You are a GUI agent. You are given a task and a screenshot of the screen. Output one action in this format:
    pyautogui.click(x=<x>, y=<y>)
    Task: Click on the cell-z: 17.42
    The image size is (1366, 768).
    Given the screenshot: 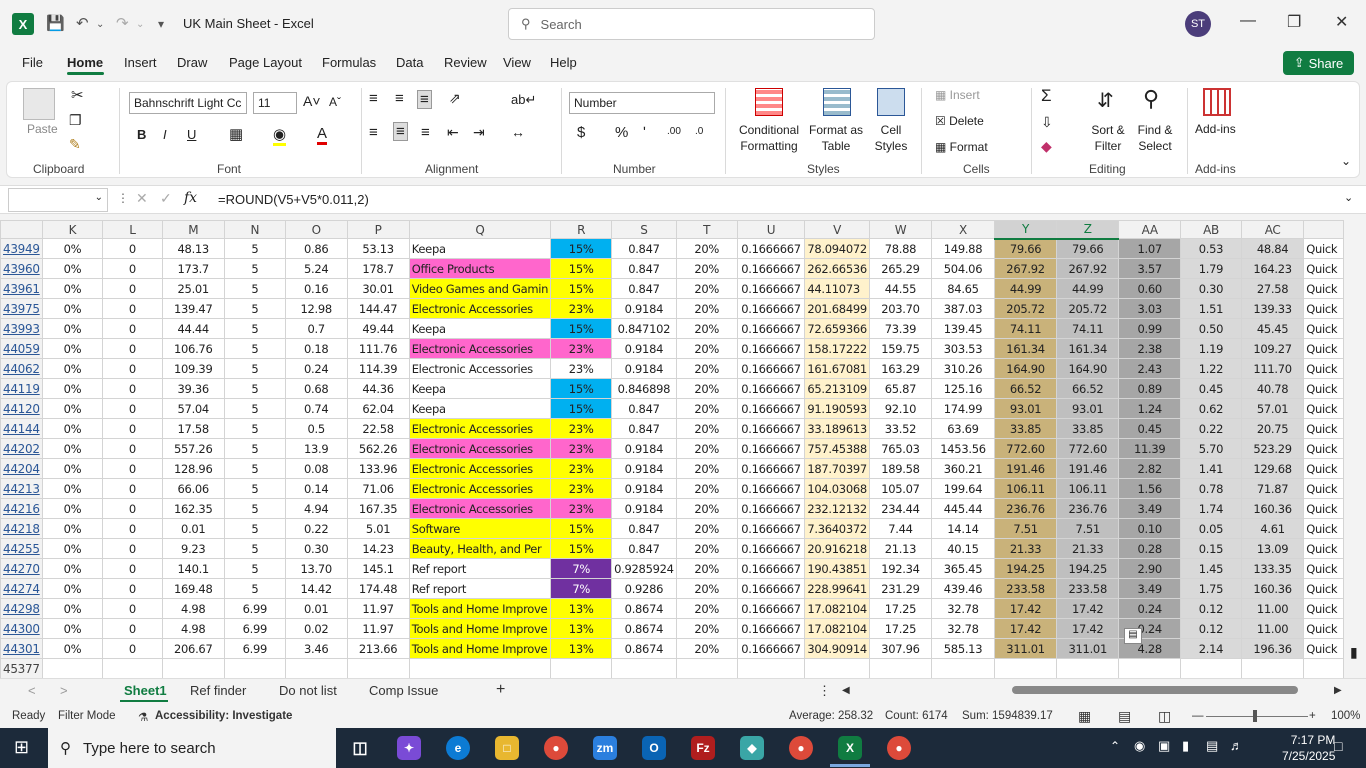 What is the action you would take?
    pyautogui.click(x=1088, y=608)
    